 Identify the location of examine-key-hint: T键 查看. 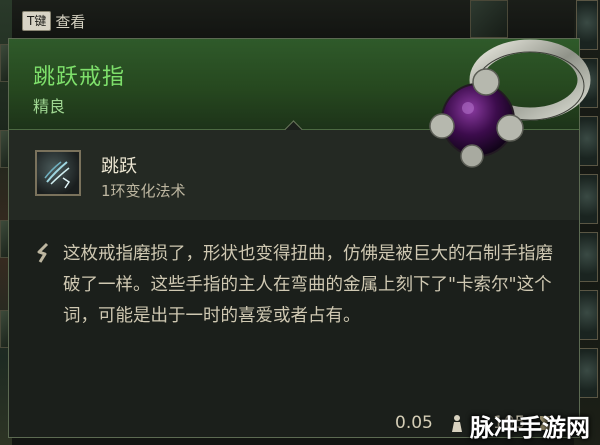
(53, 21).